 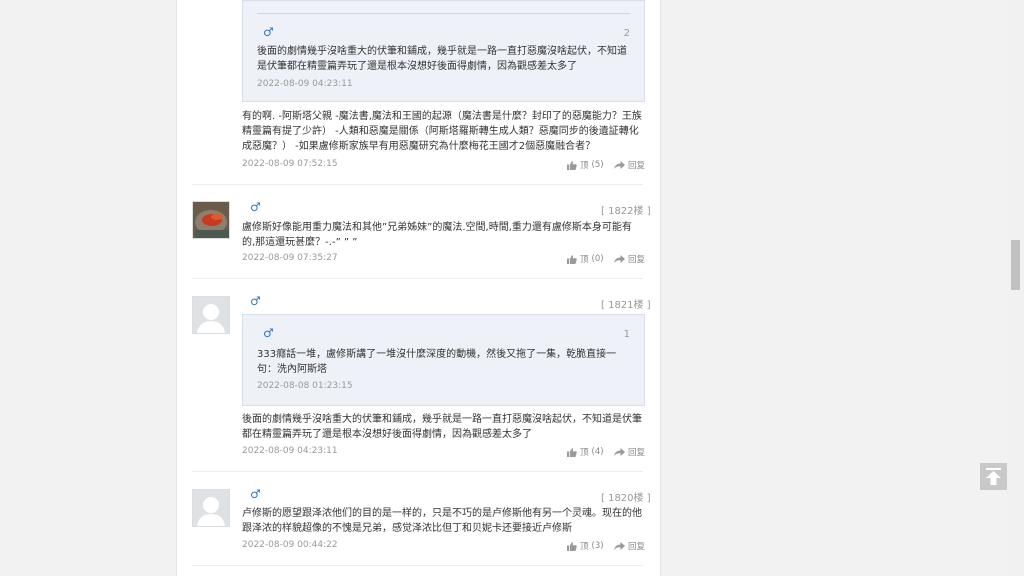 I want to click on back-to-top-button, so click(x=993, y=476).